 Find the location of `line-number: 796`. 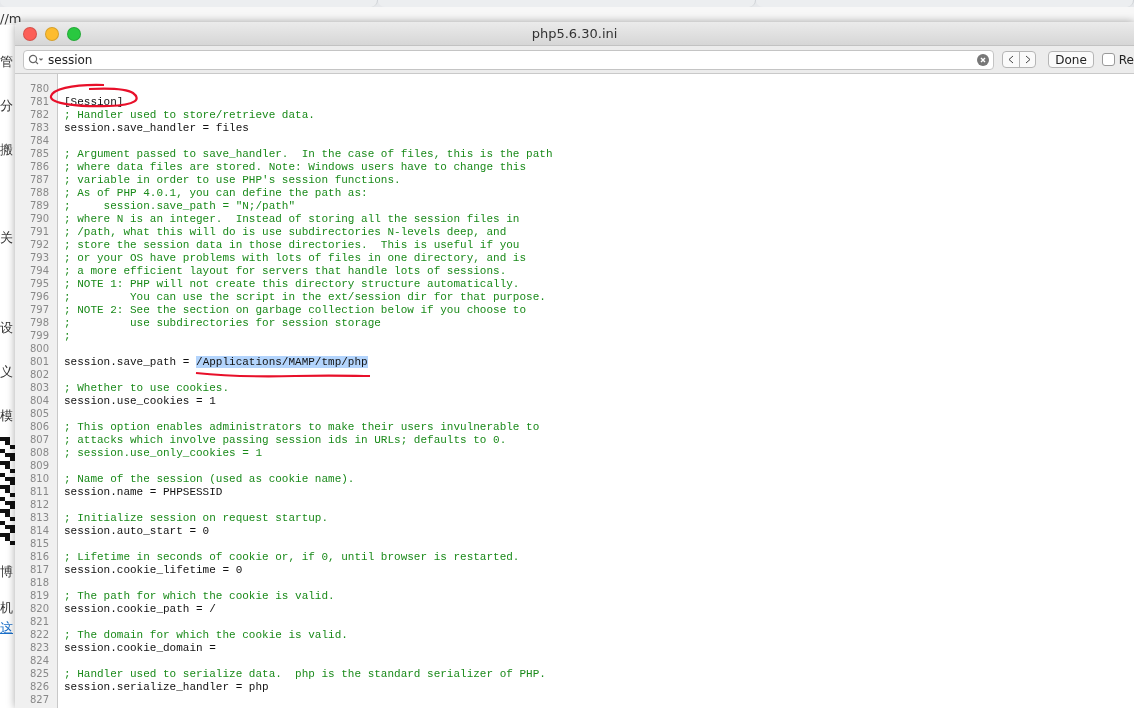

line-number: 796 is located at coordinates (39, 296).